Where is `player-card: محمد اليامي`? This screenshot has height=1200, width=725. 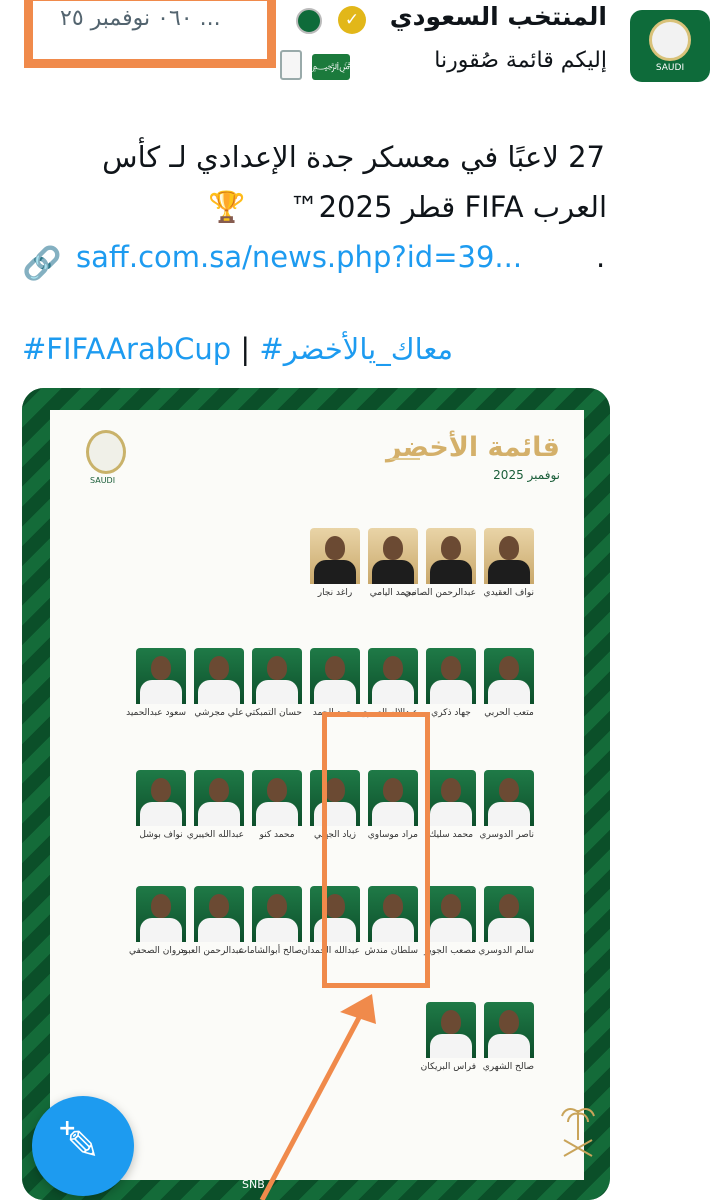
player-card: محمد اليامي is located at coordinates (393, 563).